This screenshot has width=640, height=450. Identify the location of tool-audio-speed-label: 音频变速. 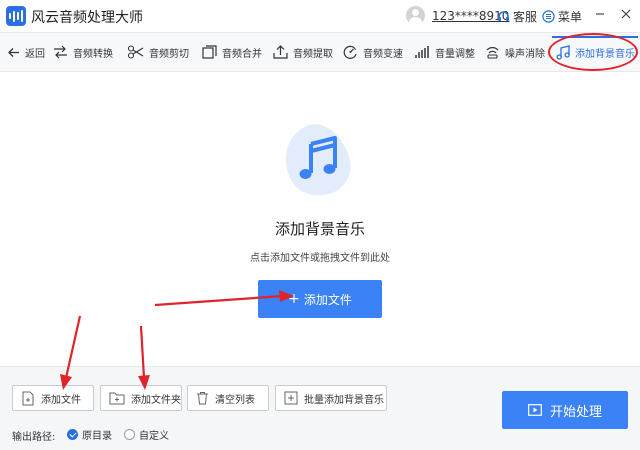
(383, 54).